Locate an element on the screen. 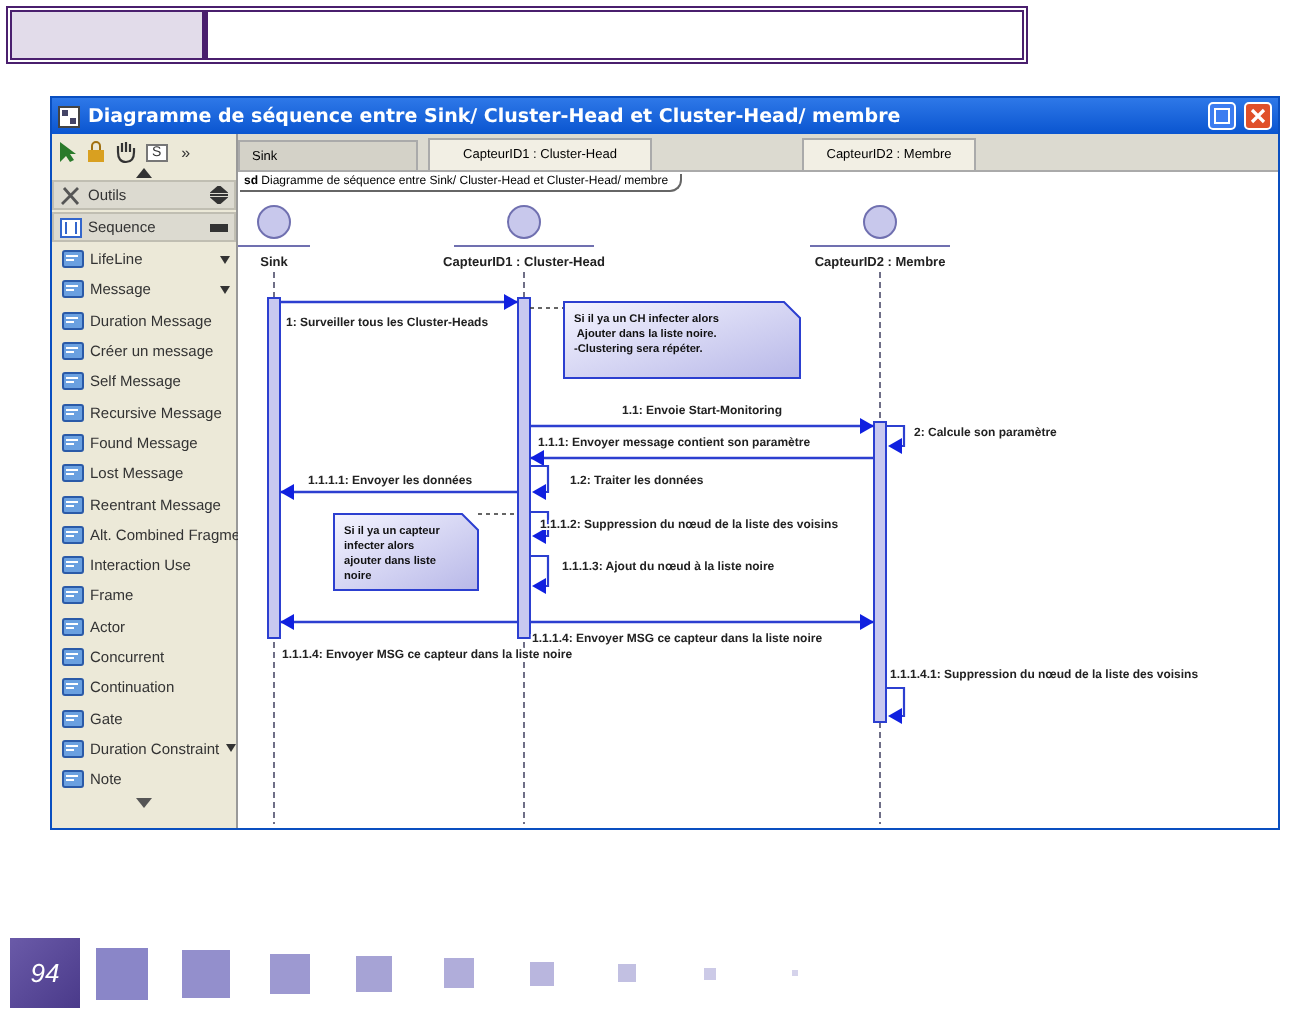  pointer-icon is located at coordinates (68, 152).